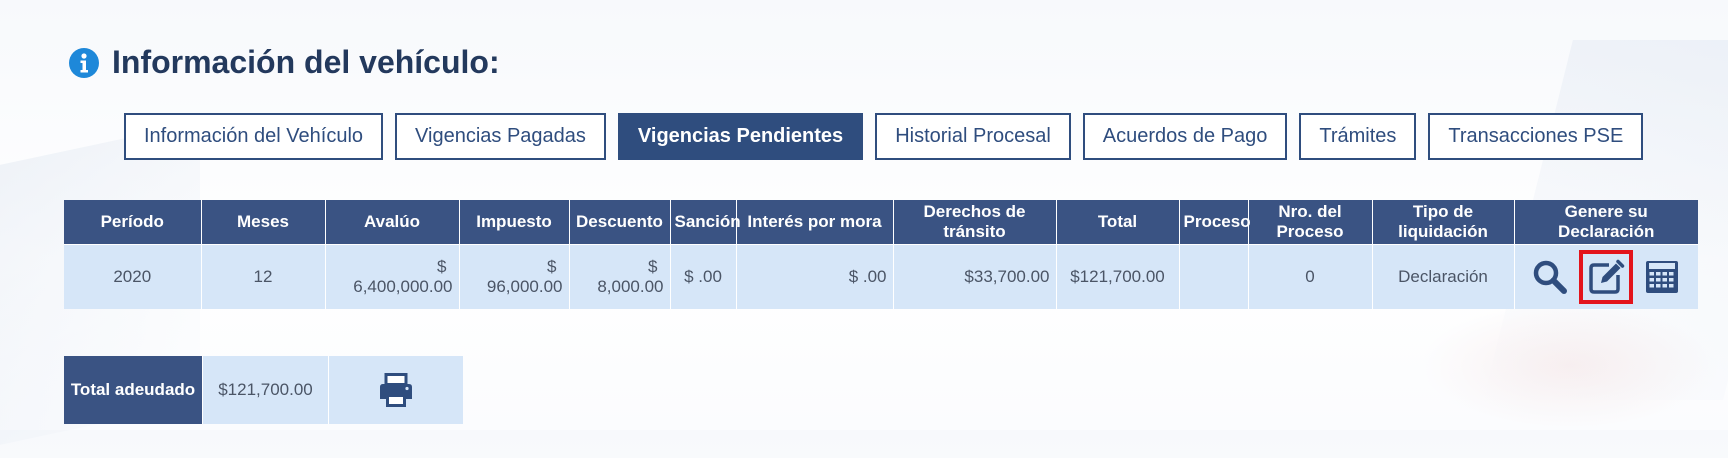 This screenshot has width=1728, height=458. Describe the element at coordinates (1309, 222) in the screenshot. I see `column-header: Nro. del Proceso` at that location.